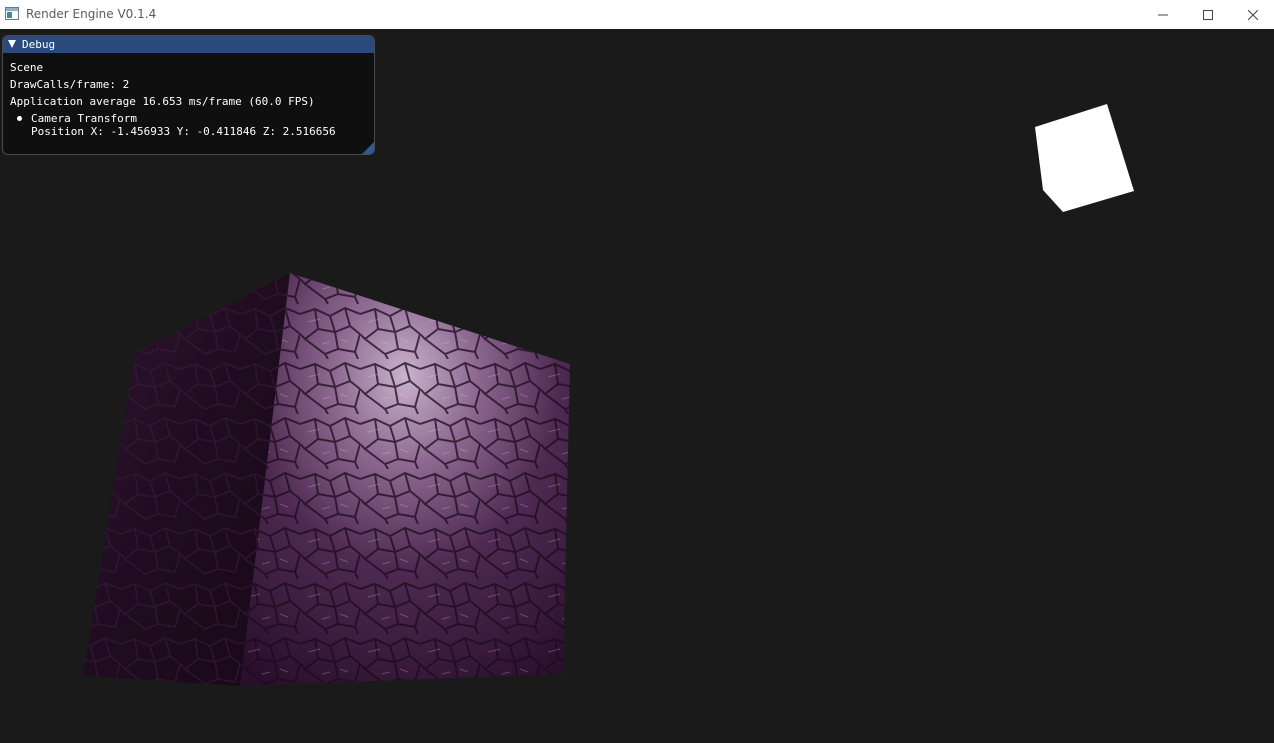 This screenshot has height=743, width=1274. What do you see at coordinates (368, 148) in the screenshot?
I see `resize-grip-icon` at bounding box center [368, 148].